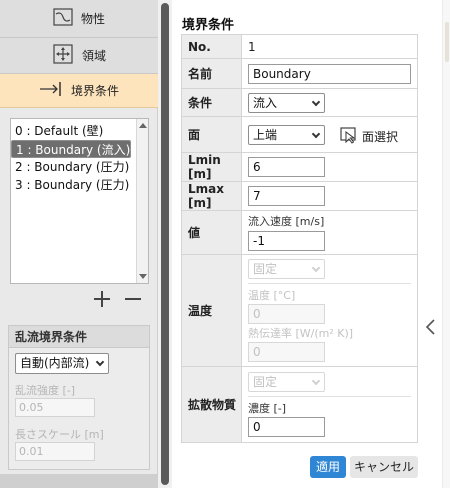 This screenshot has width=450, height=488. Describe the element at coordinates (286, 240) in the screenshot. I see `velocity-input: -1` at that location.